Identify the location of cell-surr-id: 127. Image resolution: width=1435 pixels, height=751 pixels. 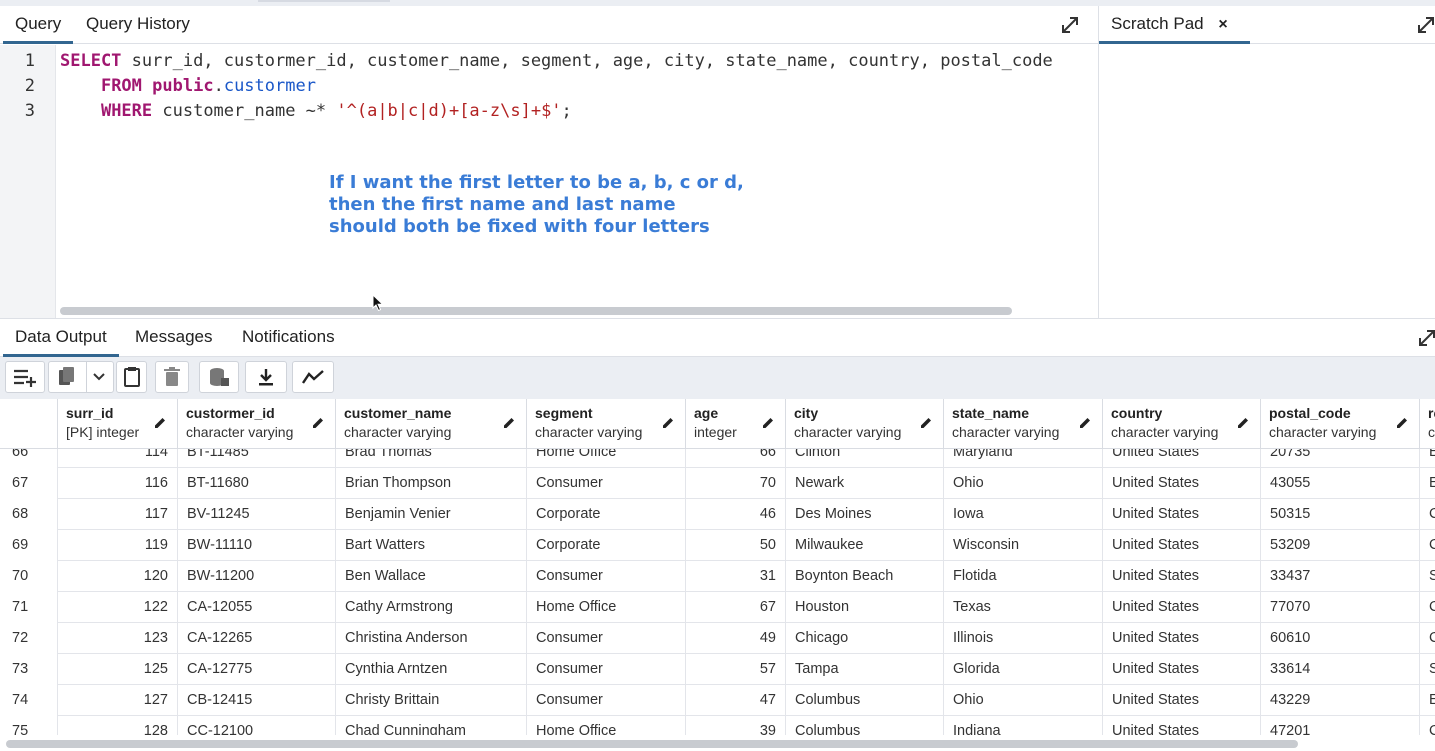
(118, 700).